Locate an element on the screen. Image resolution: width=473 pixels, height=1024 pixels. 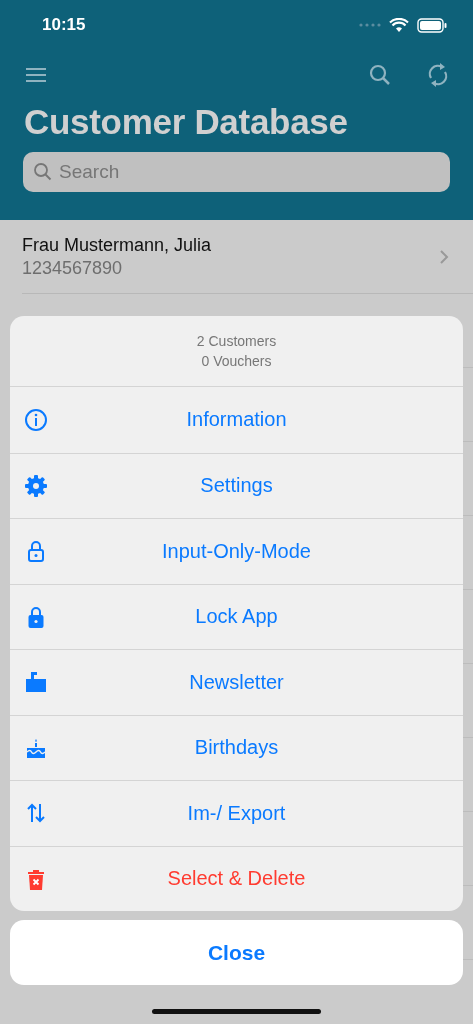
action-item: Newsletter is located at coordinates (236, 682).